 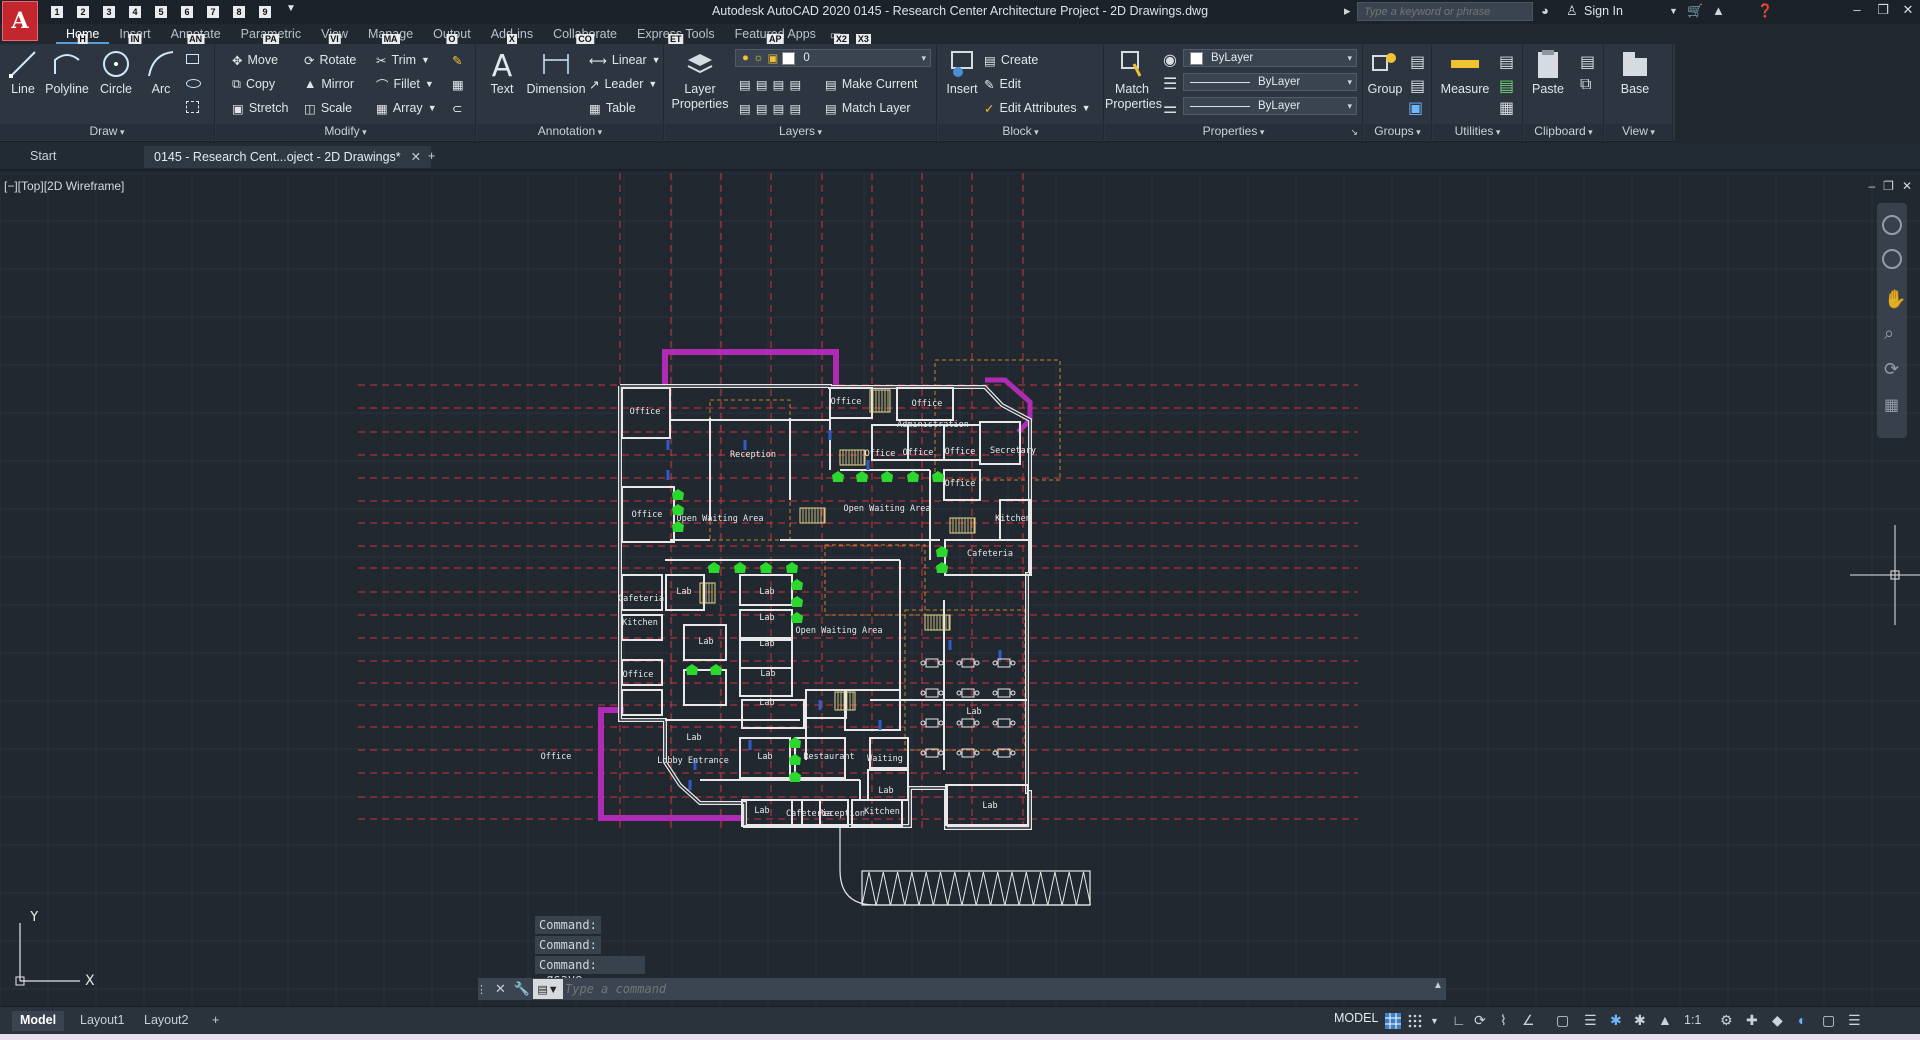 What do you see at coordinates (1889, 333) in the screenshot?
I see `zoom-extents-icon: ⌕` at bounding box center [1889, 333].